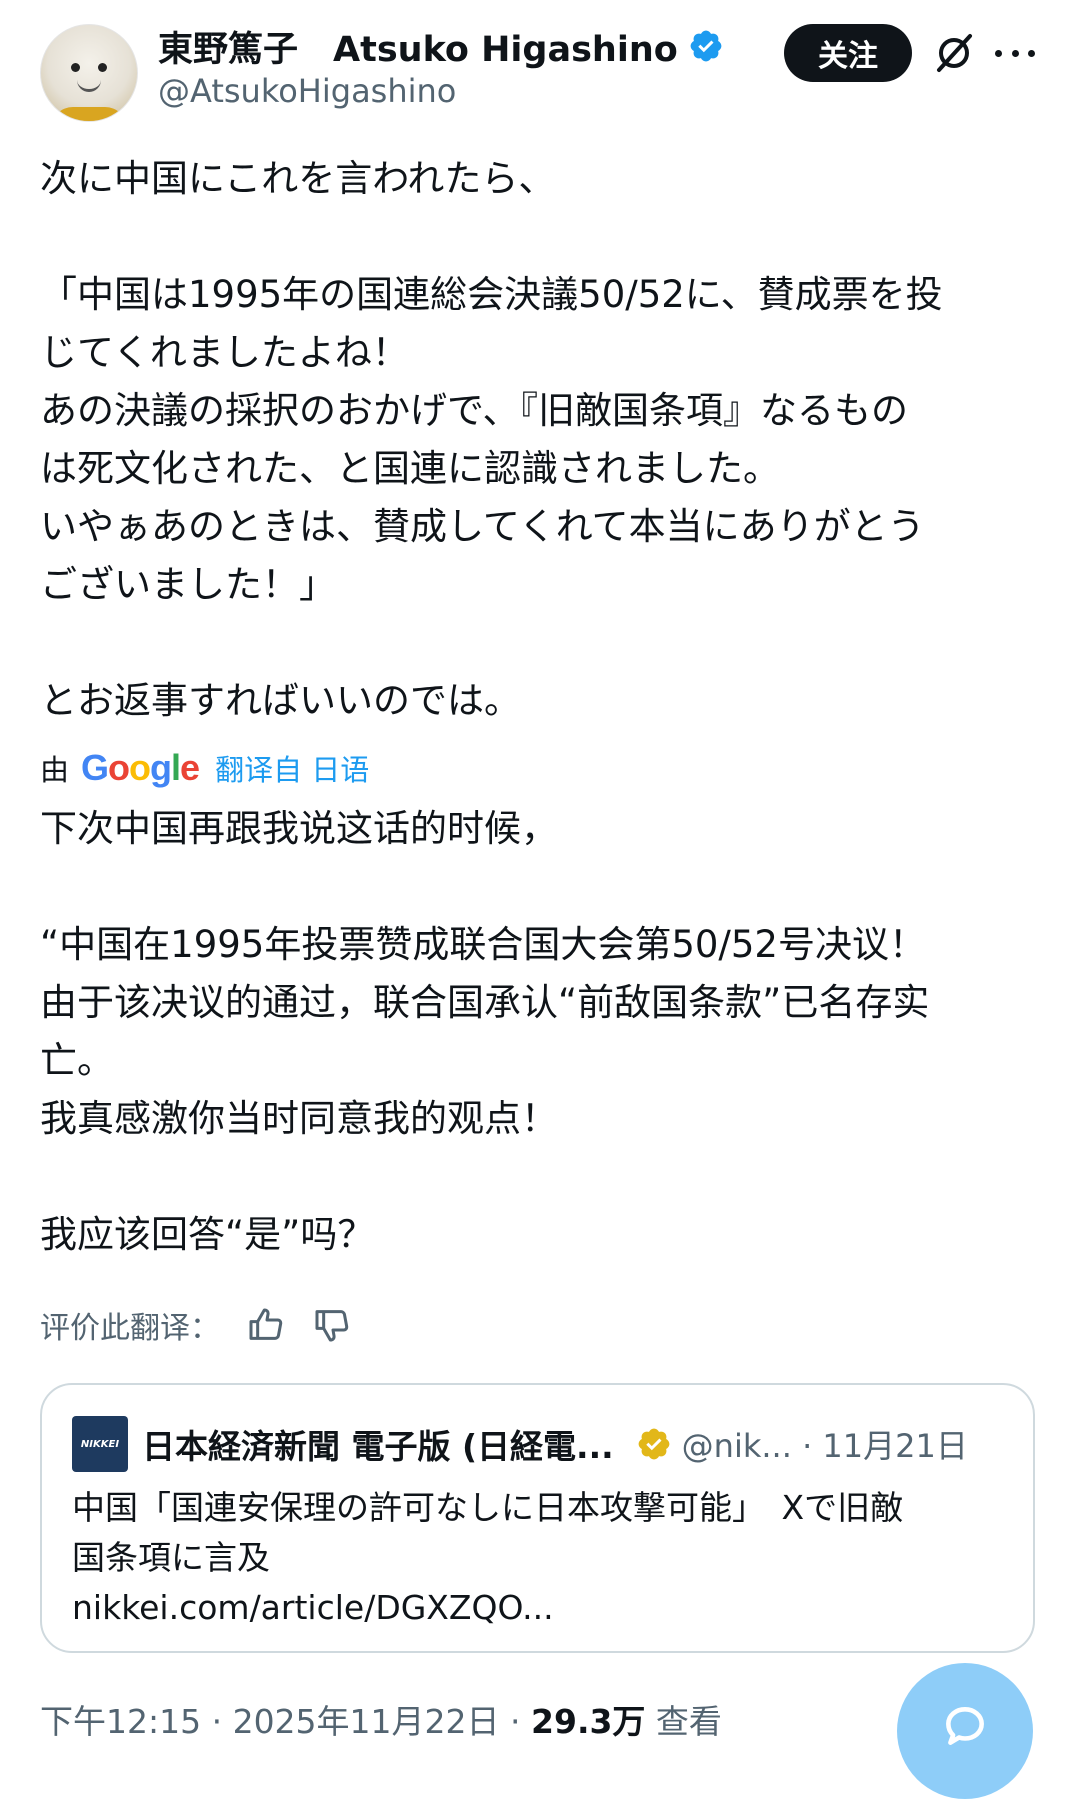 This screenshot has width=1080, height=1799. What do you see at coordinates (285, 1721) in the screenshot?
I see `post-timestamp: 下午12:15 · 2025年11月22日 ·` at bounding box center [285, 1721].